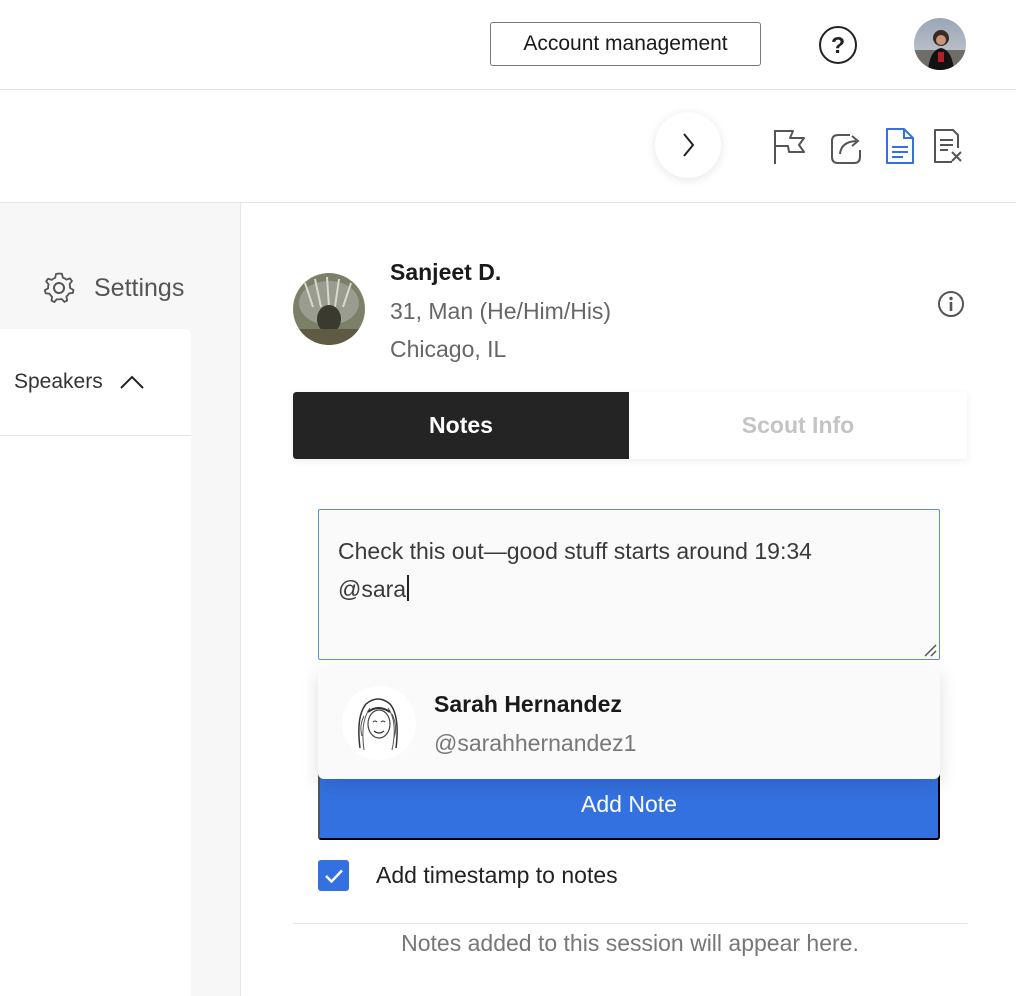 The width and height of the screenshot is (1016, 996). What do you see at coordinates (132, 382) in the screenshot?
I see `chevron-up-icon` at bounding box center [132, 382].